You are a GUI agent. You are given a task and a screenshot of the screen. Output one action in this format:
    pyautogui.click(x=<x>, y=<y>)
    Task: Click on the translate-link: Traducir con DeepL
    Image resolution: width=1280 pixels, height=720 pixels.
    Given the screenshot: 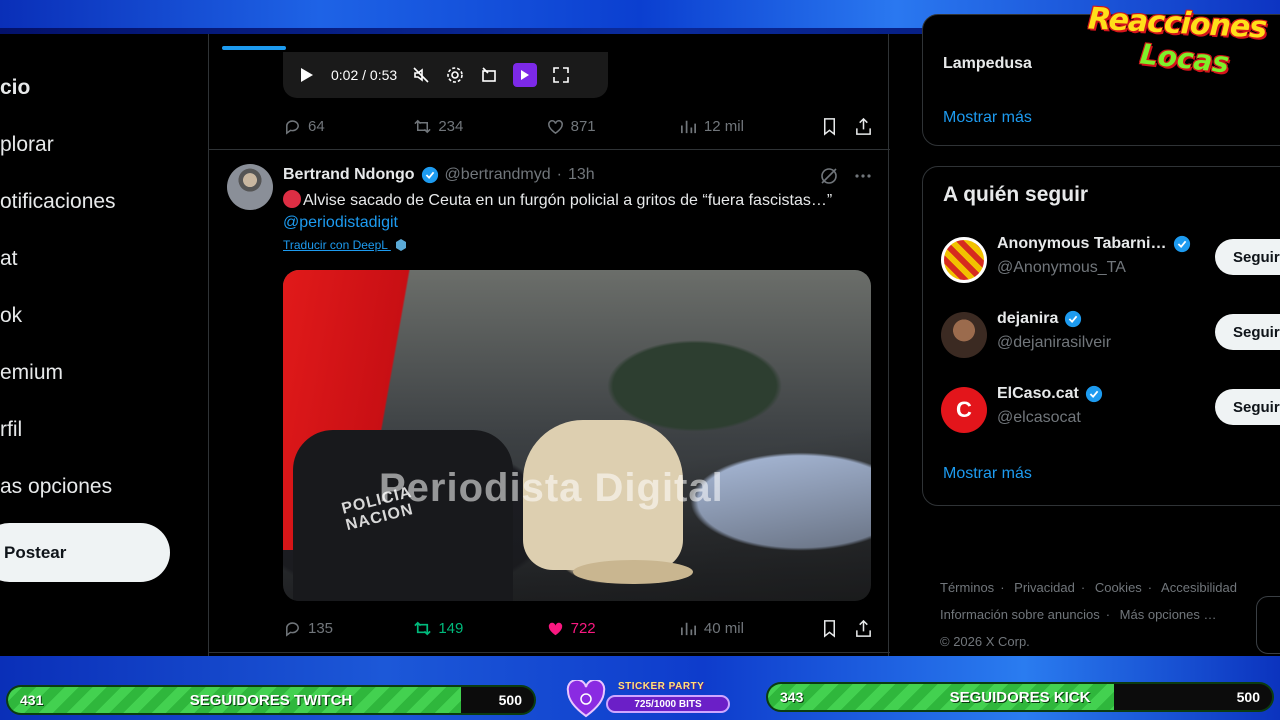 What is the action you would take?
    pyautogui.click(x=345, y=245)
    